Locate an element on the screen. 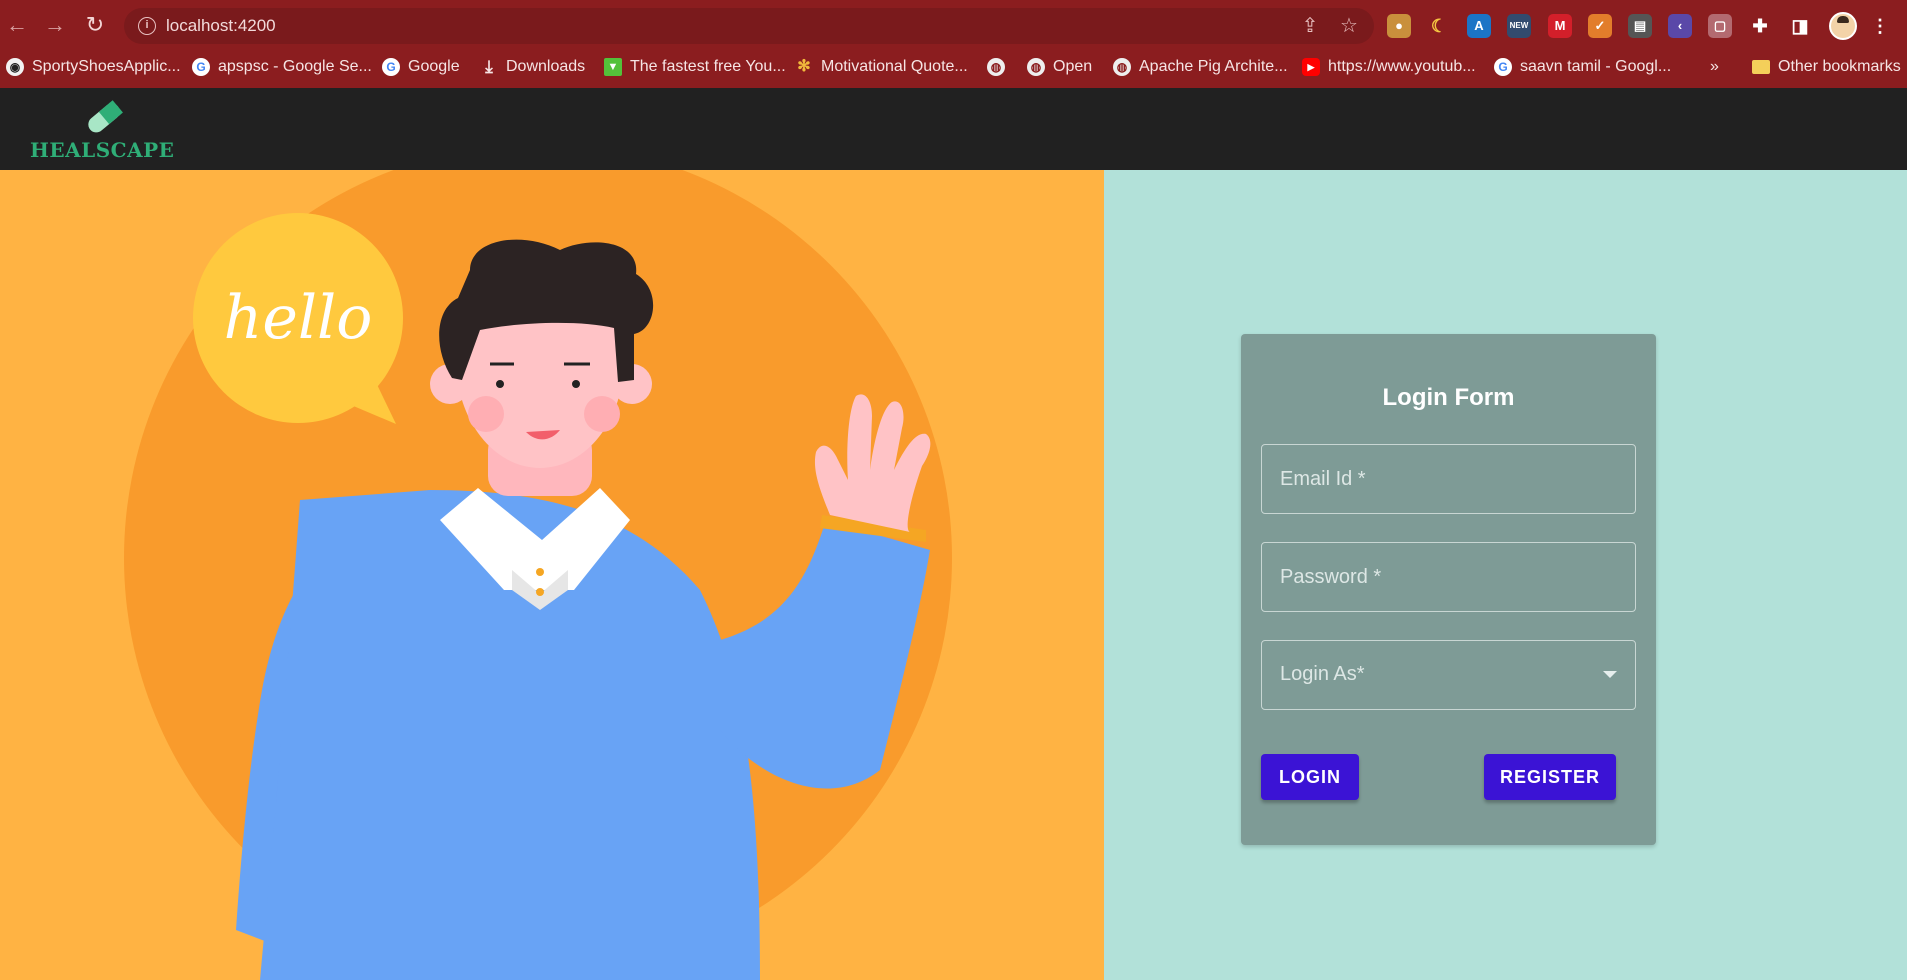 Image resolution: width=1907 pixels, height=980 pixels. password-input is located at coordinates (1448, 577).